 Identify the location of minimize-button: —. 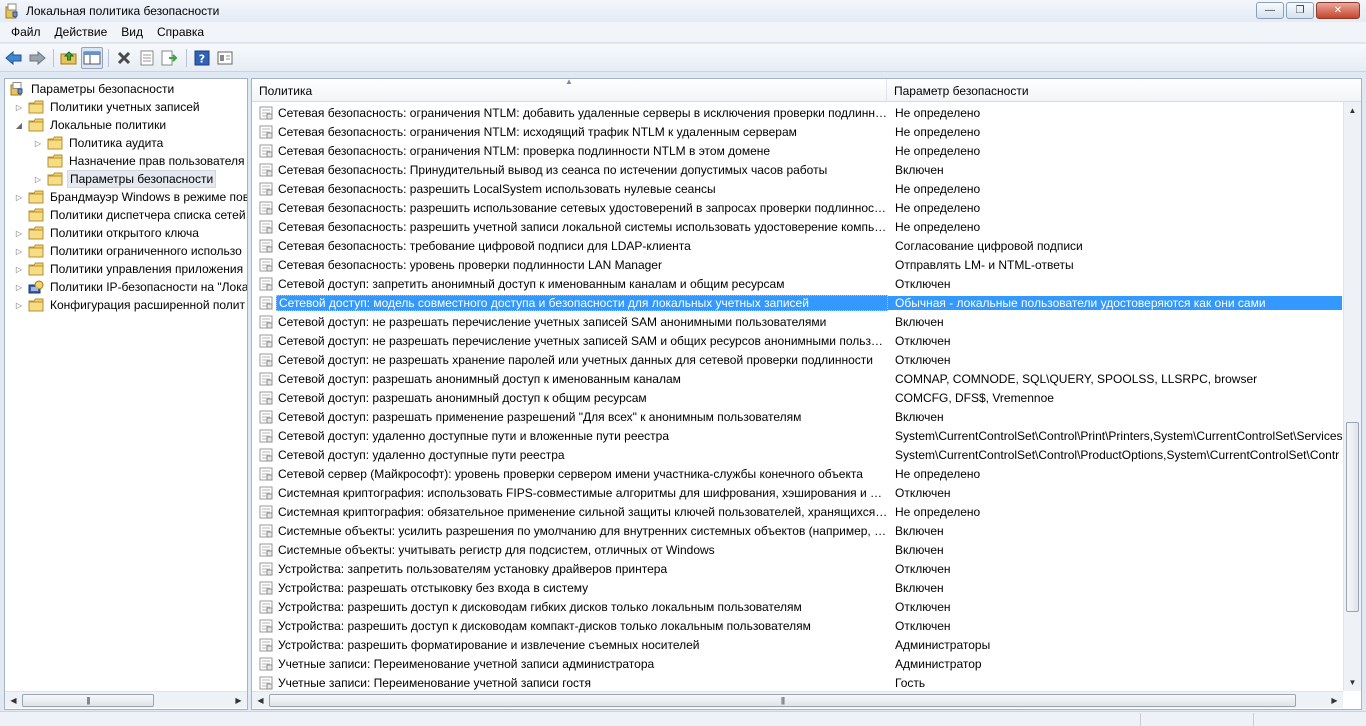
(1270, 10).